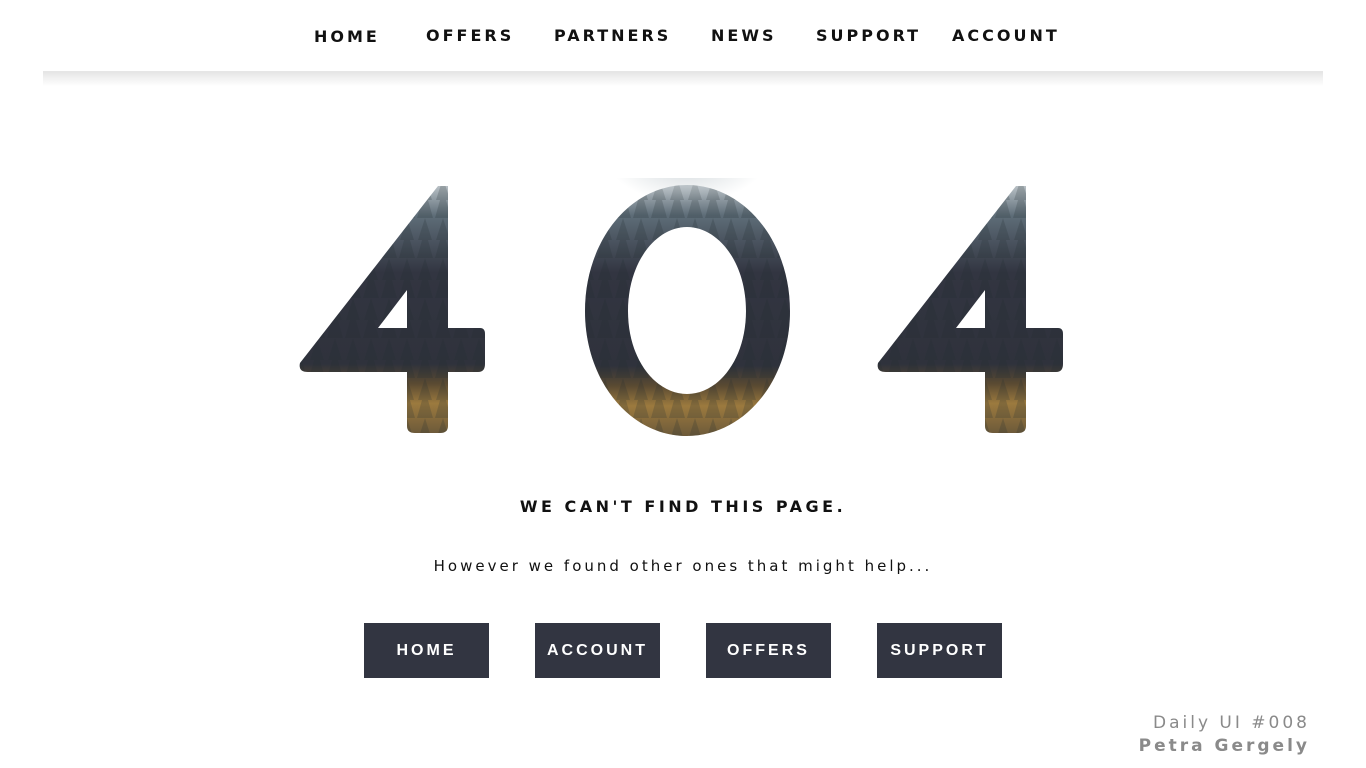 This screenshot has height=768, width=1366. Describe the element at coordinates (939, 650) in the screenshot. I see `support-button: SUPPORT` at that location.